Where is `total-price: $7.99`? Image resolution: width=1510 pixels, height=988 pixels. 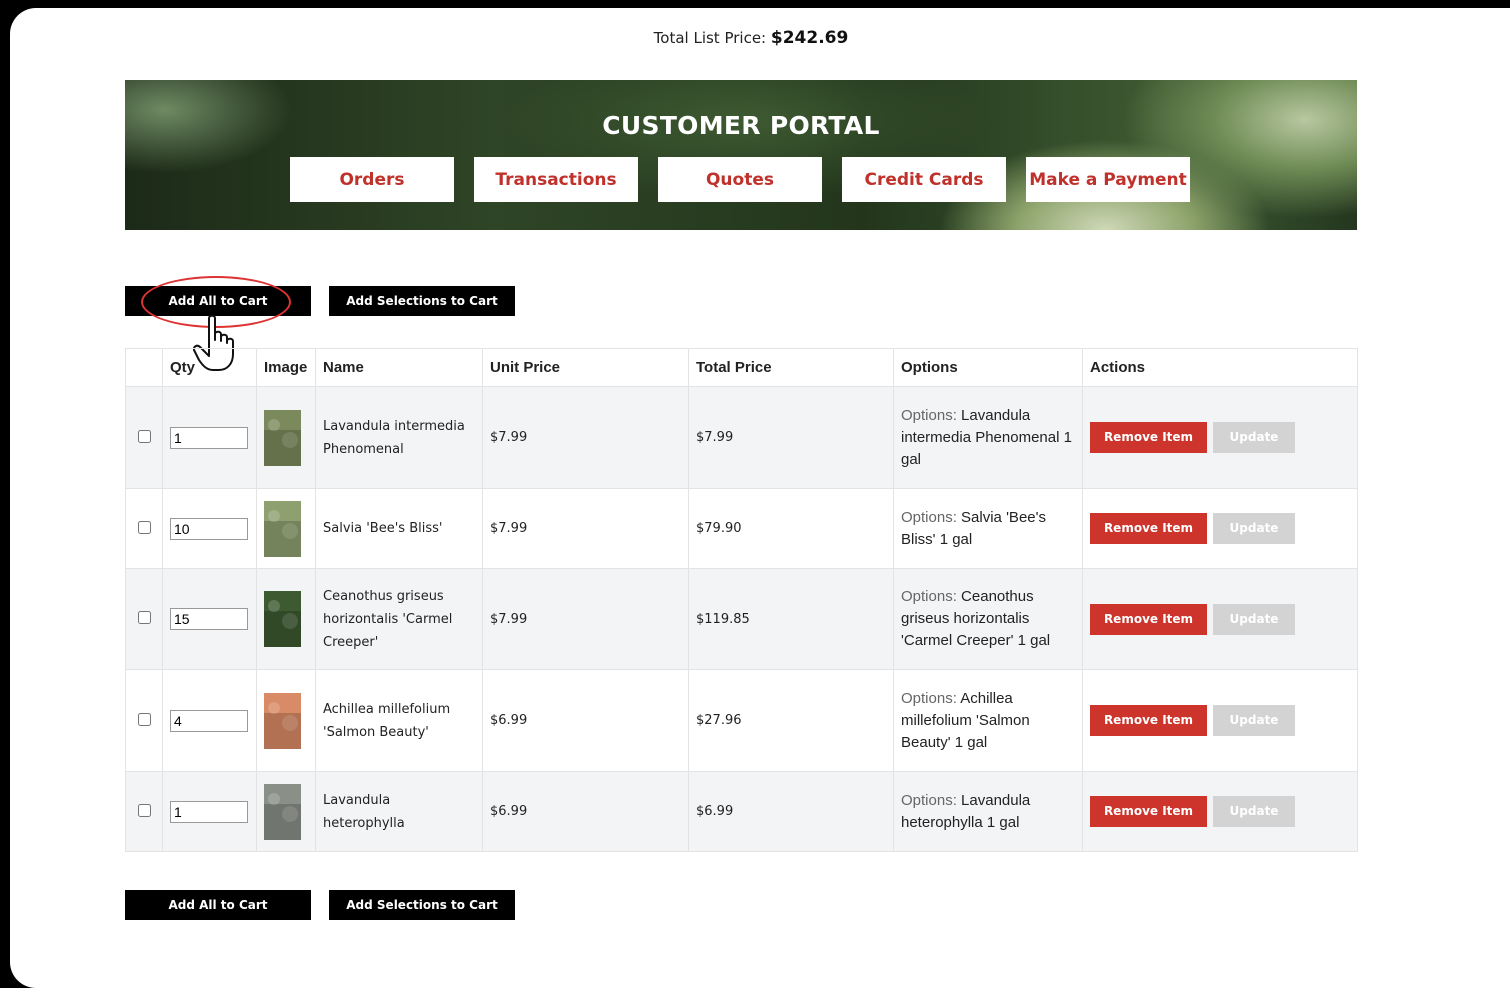 total-price: $7.99 is located at coordinates (791, 437).